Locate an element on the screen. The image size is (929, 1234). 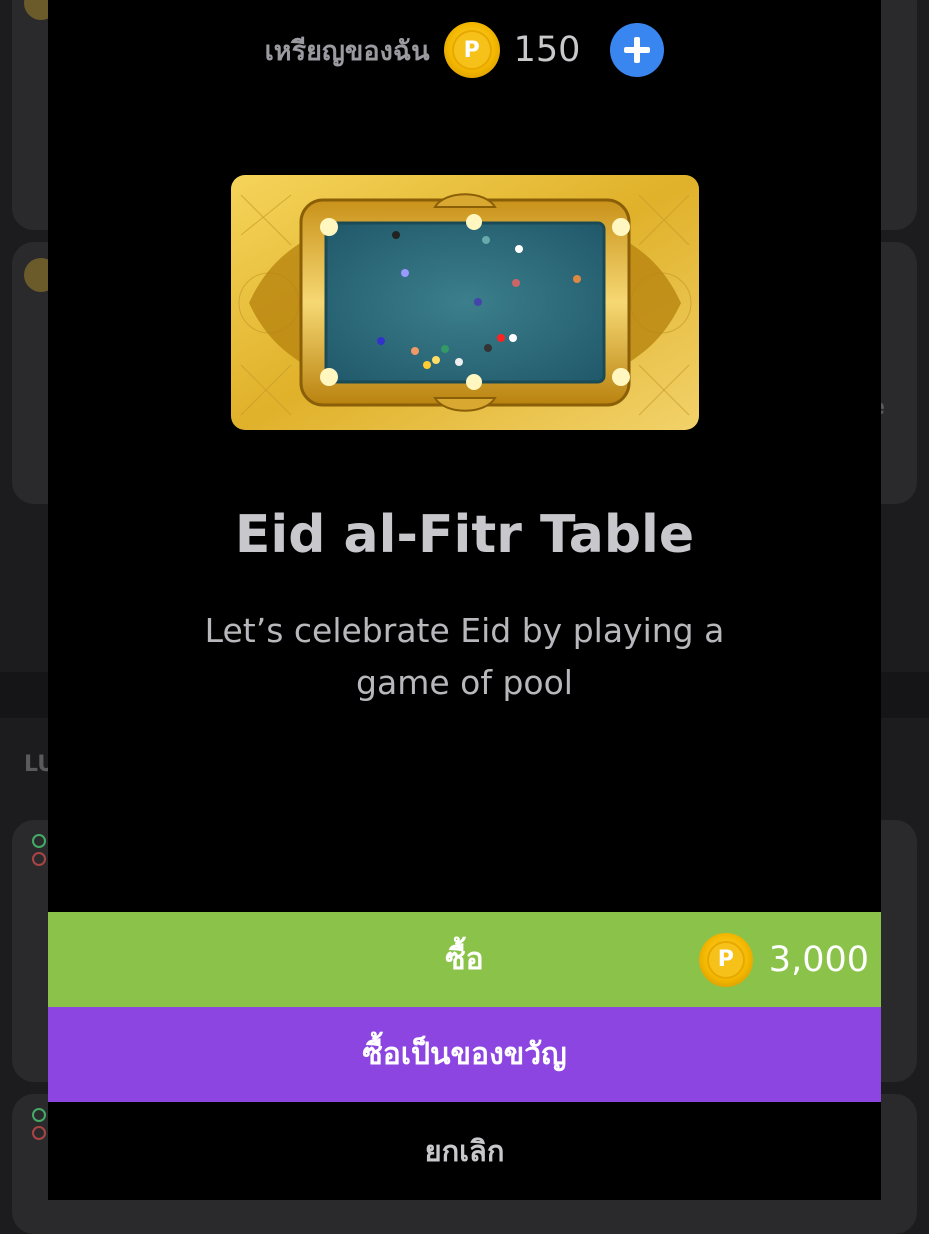
cancel-label: ยกเลิก is located at coordinates (464, 1151).